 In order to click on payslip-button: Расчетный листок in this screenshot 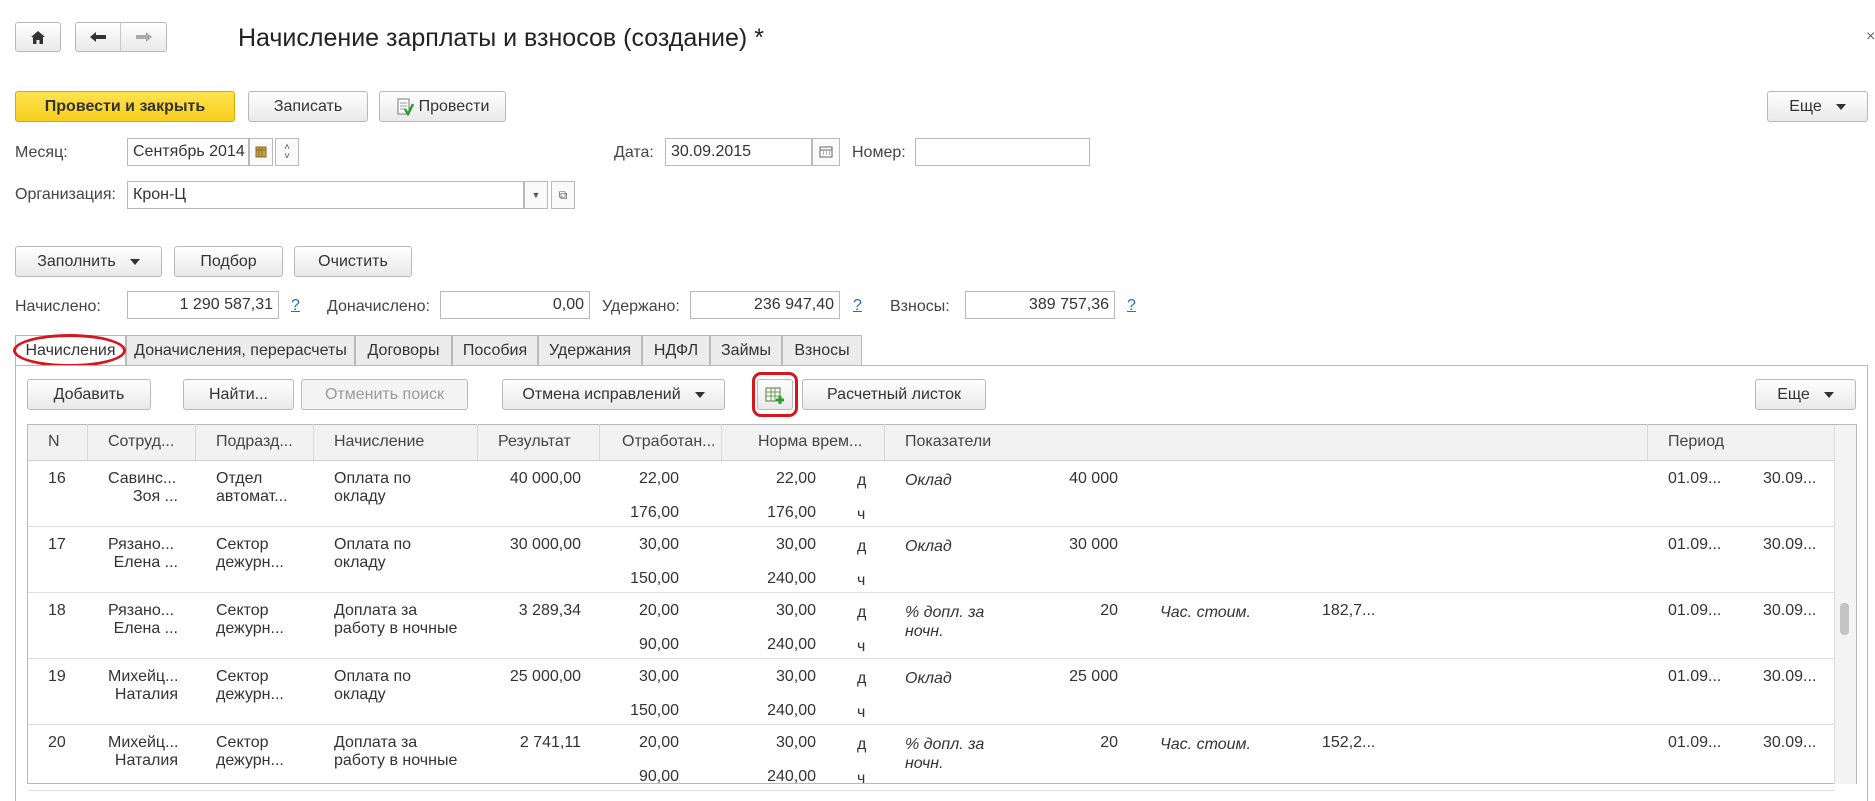, I will do `click(894, 394)`.